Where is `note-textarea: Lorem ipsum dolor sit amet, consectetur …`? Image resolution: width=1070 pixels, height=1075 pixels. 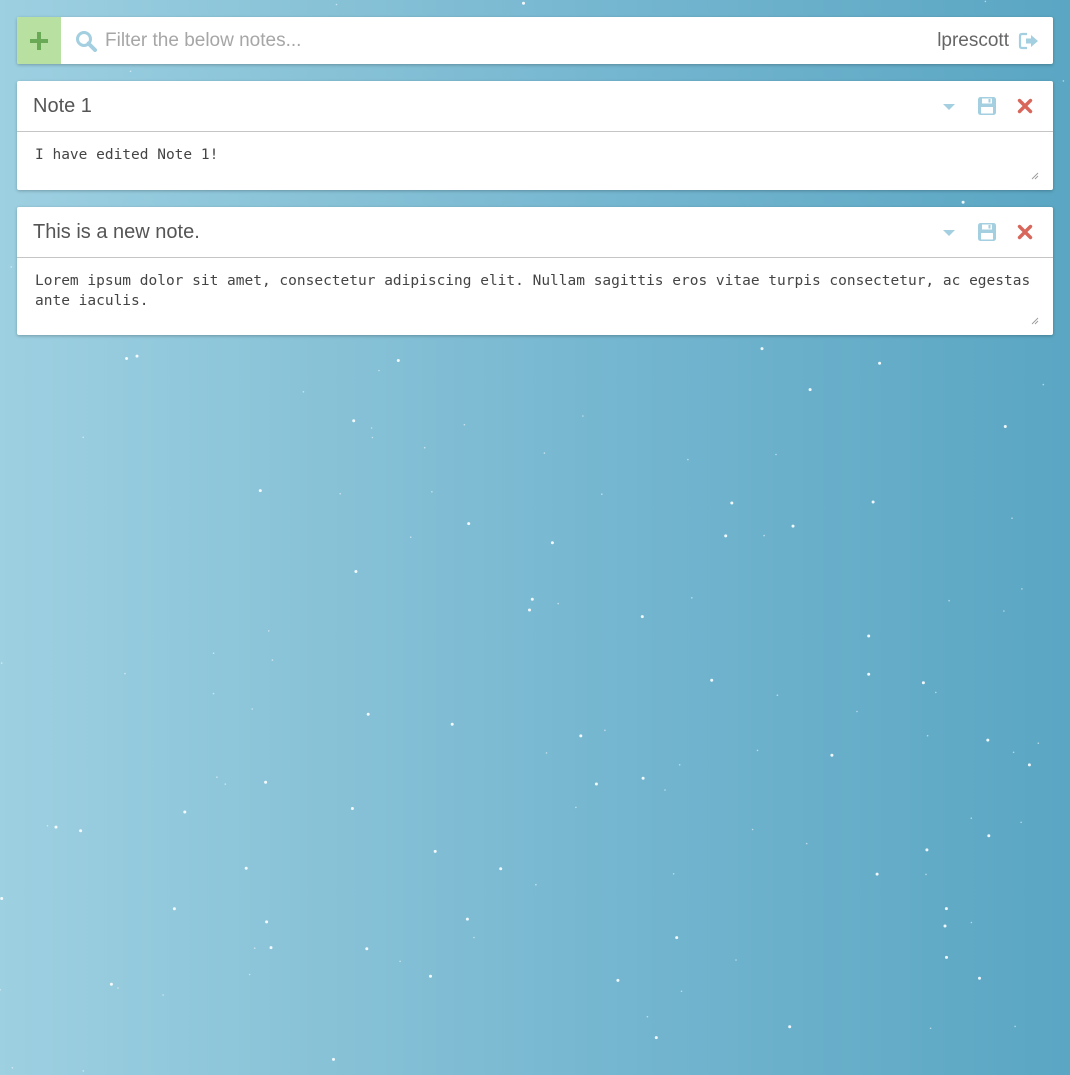
note-textarea: Lorem ipsum dolor sit amet, consectetur … is located at coordinates (535, 296).